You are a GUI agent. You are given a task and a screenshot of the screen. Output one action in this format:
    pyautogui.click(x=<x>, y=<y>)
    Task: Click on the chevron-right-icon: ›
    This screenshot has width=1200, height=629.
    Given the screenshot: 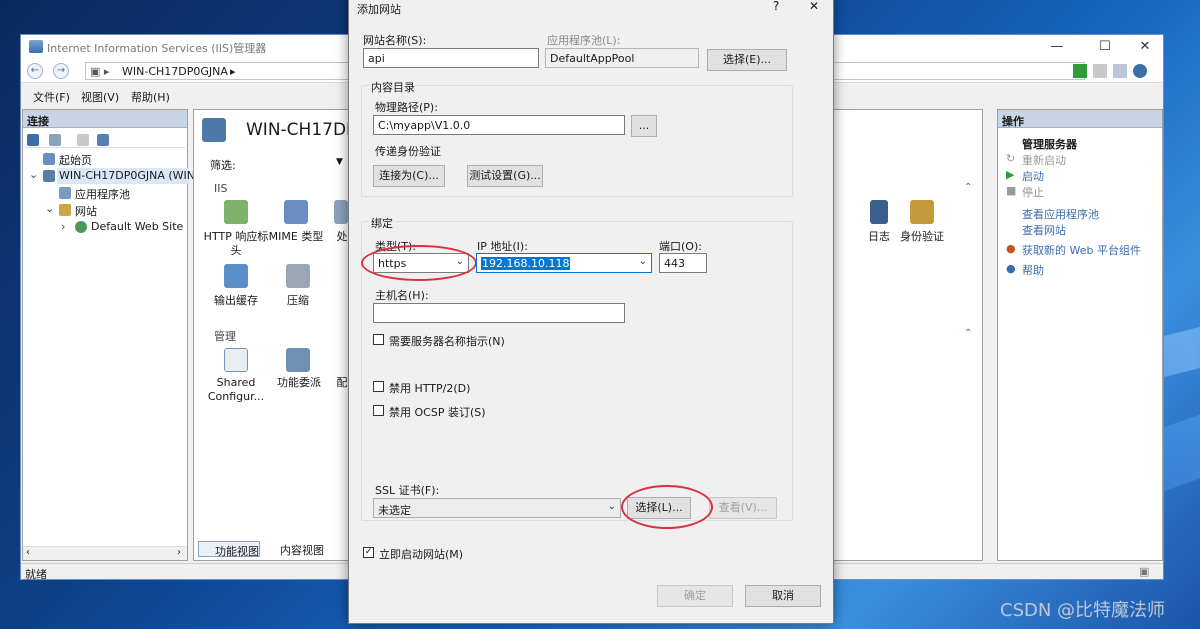 What is the action you would take?
    pyautogui.click(x=63, y=226)
    